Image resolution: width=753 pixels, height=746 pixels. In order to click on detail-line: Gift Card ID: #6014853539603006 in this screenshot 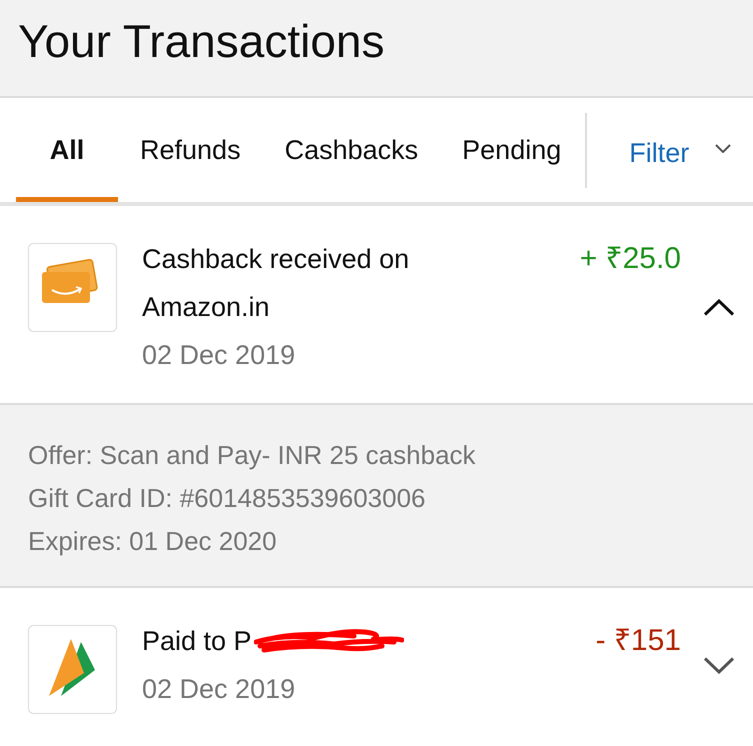, I will do `click(227, 498)`.